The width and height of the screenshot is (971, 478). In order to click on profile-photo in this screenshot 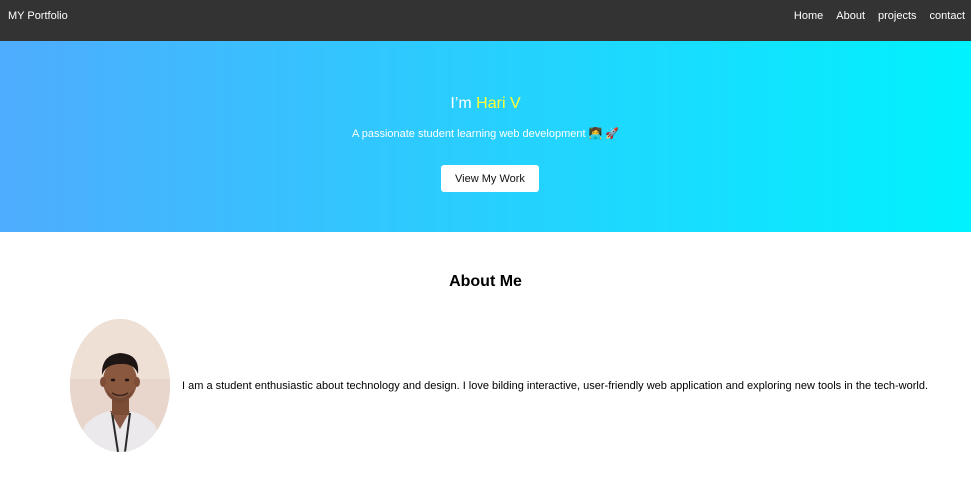, I will do `click(120, 385)`.